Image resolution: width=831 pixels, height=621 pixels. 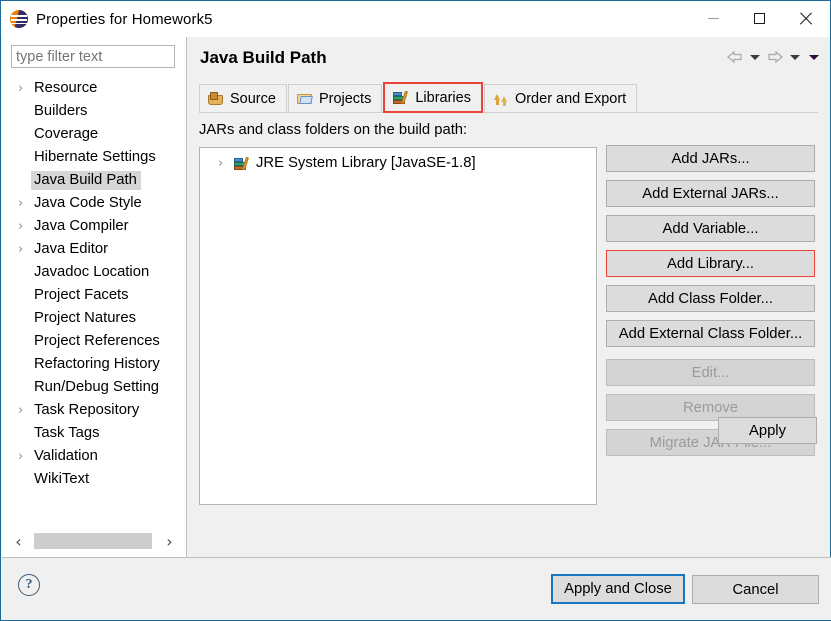 I want to click on sidebar-item-project-facets: Project Facets, so click(x=94, y=295).